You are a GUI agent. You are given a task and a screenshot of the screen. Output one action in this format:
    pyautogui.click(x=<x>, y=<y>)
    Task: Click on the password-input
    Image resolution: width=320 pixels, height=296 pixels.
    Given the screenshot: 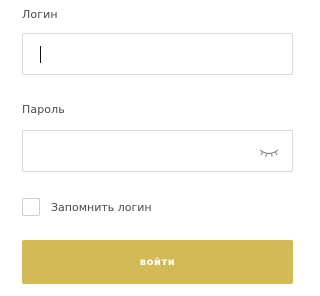 What is the action you would take?
    pyautogui.click(x=157, y=151)
    